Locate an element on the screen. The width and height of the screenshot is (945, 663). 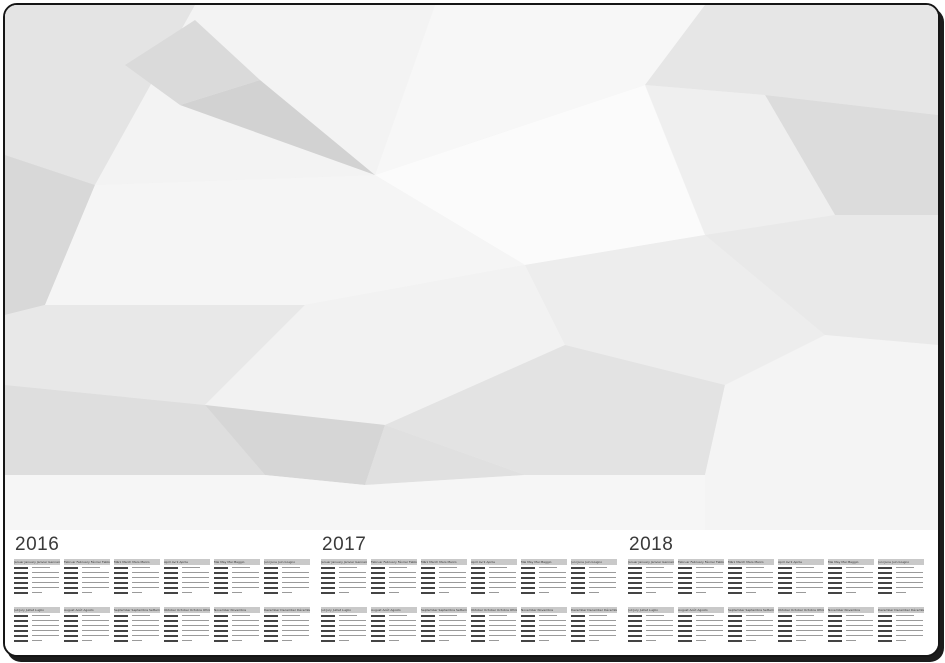
month-calendar: September Septembre Settembre is located at coordinates (137, 626).